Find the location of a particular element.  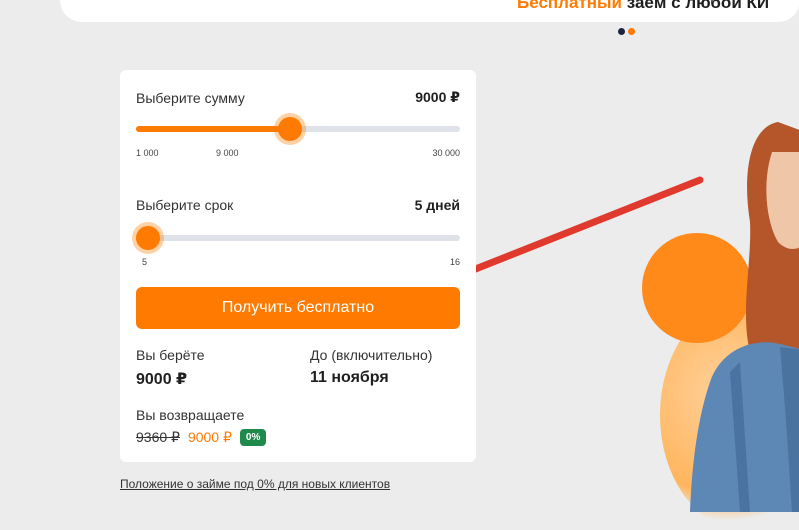

banner-rest: заём с любой КИ is located at coordinates (696, 6).